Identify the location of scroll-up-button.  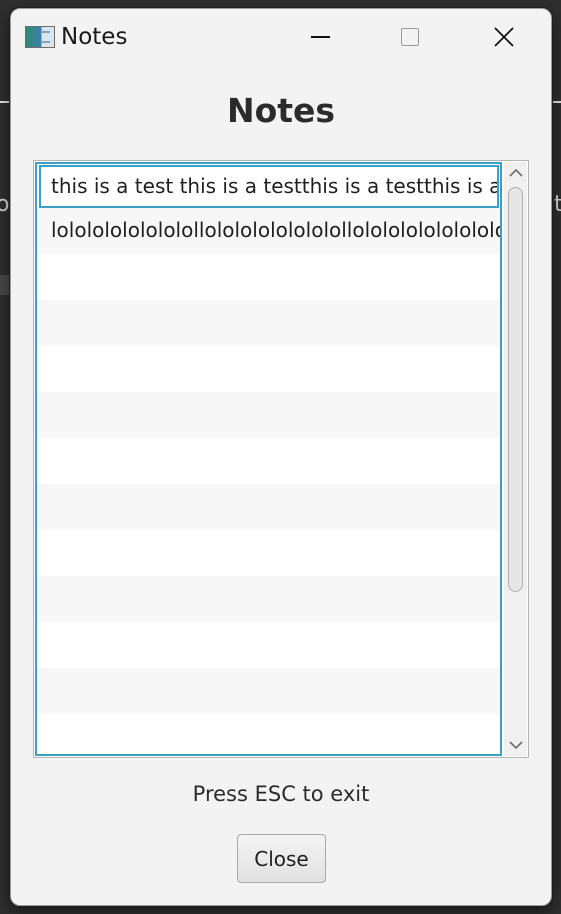
(515, 173).